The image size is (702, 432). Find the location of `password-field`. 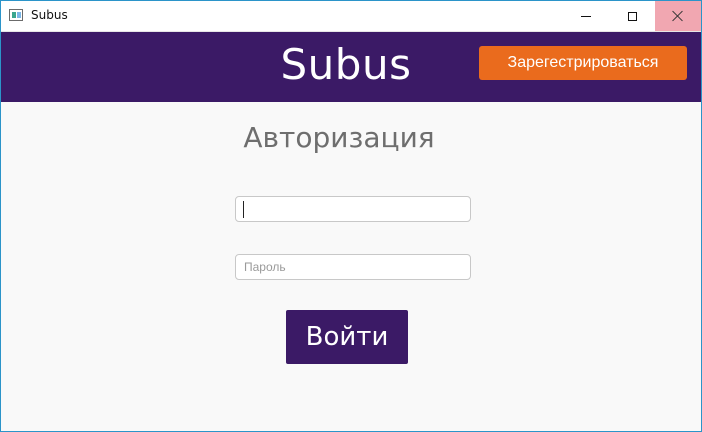

password-field is located at coordinates (353, 267).